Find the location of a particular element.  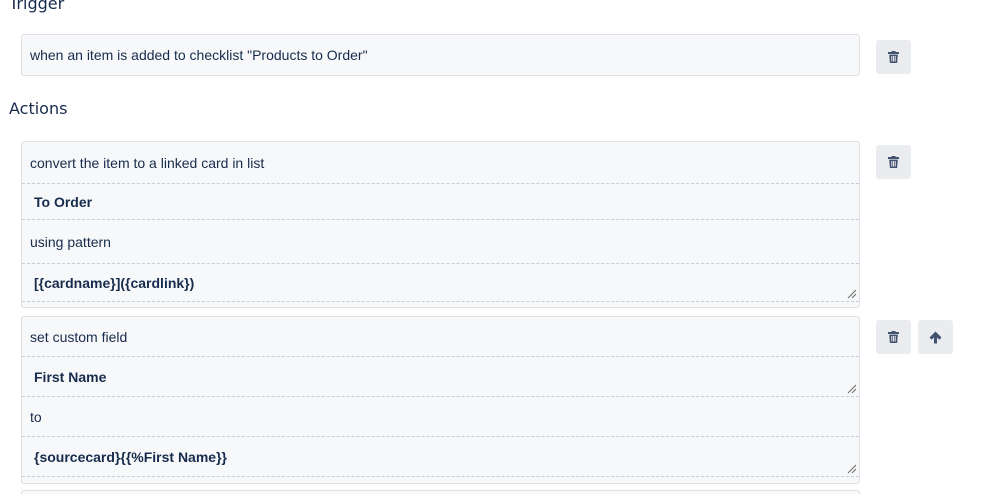

field-name-textarea: First Name is located at coordinates (440, 377).